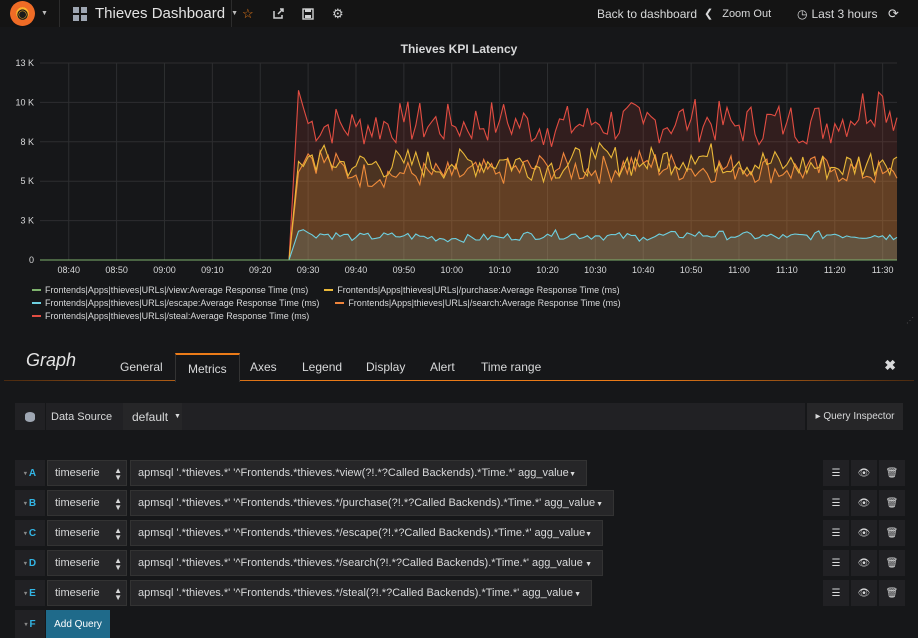 The height and width of the screenshot is (638, 918). I want to click on grafana-menu-button: ◉ ▼, so click(28, 13).